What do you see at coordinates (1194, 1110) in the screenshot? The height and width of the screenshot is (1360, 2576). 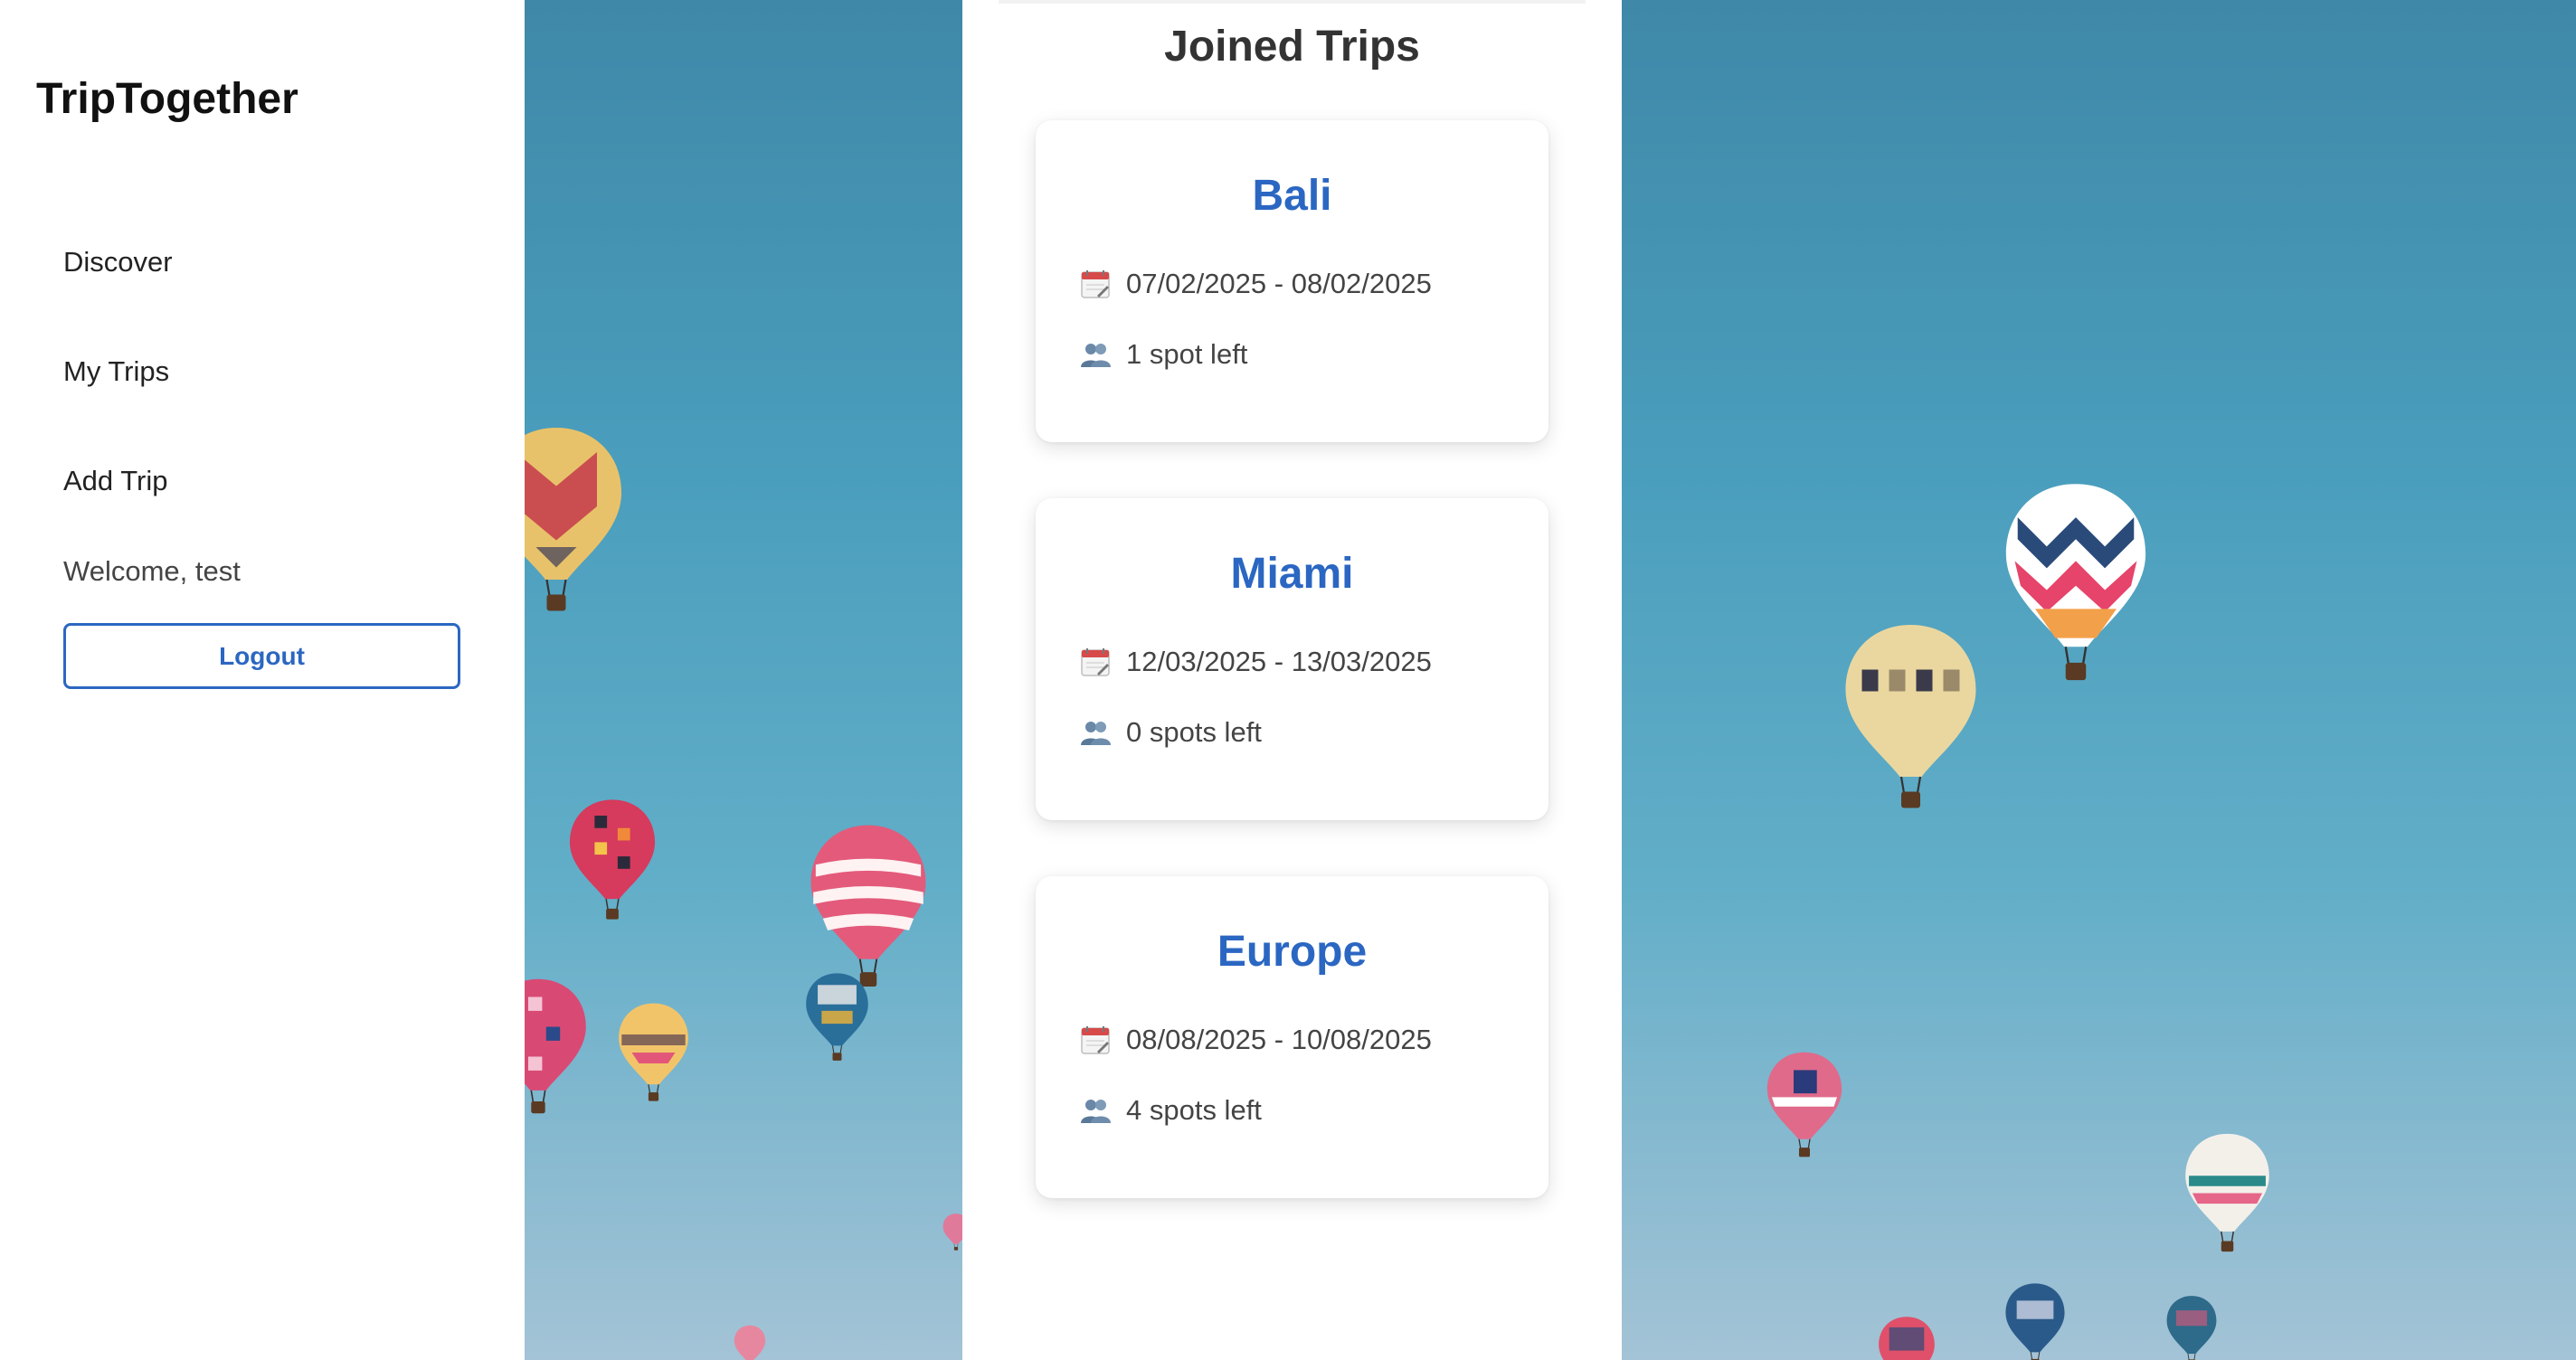 I see `trip-spots-text: 4 spots left` at bounding box center [1194, 1110].